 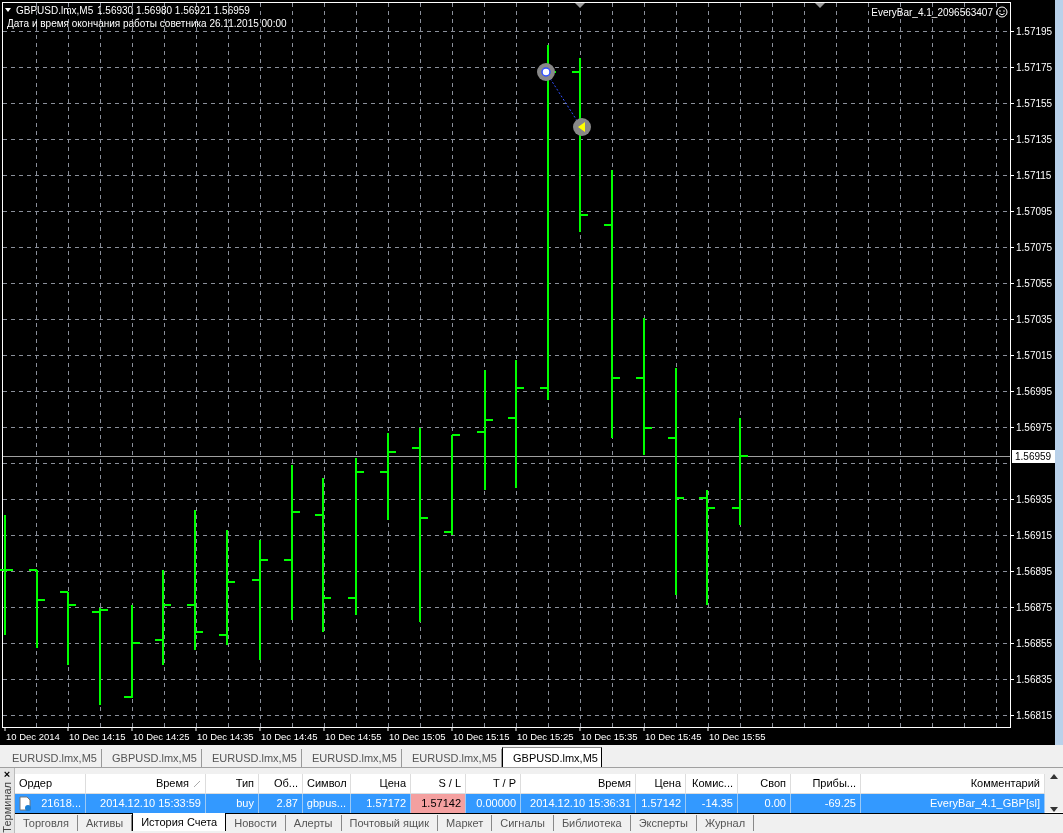 I want to click on terminal-tab: Журнал, so click(x=725, y=823).